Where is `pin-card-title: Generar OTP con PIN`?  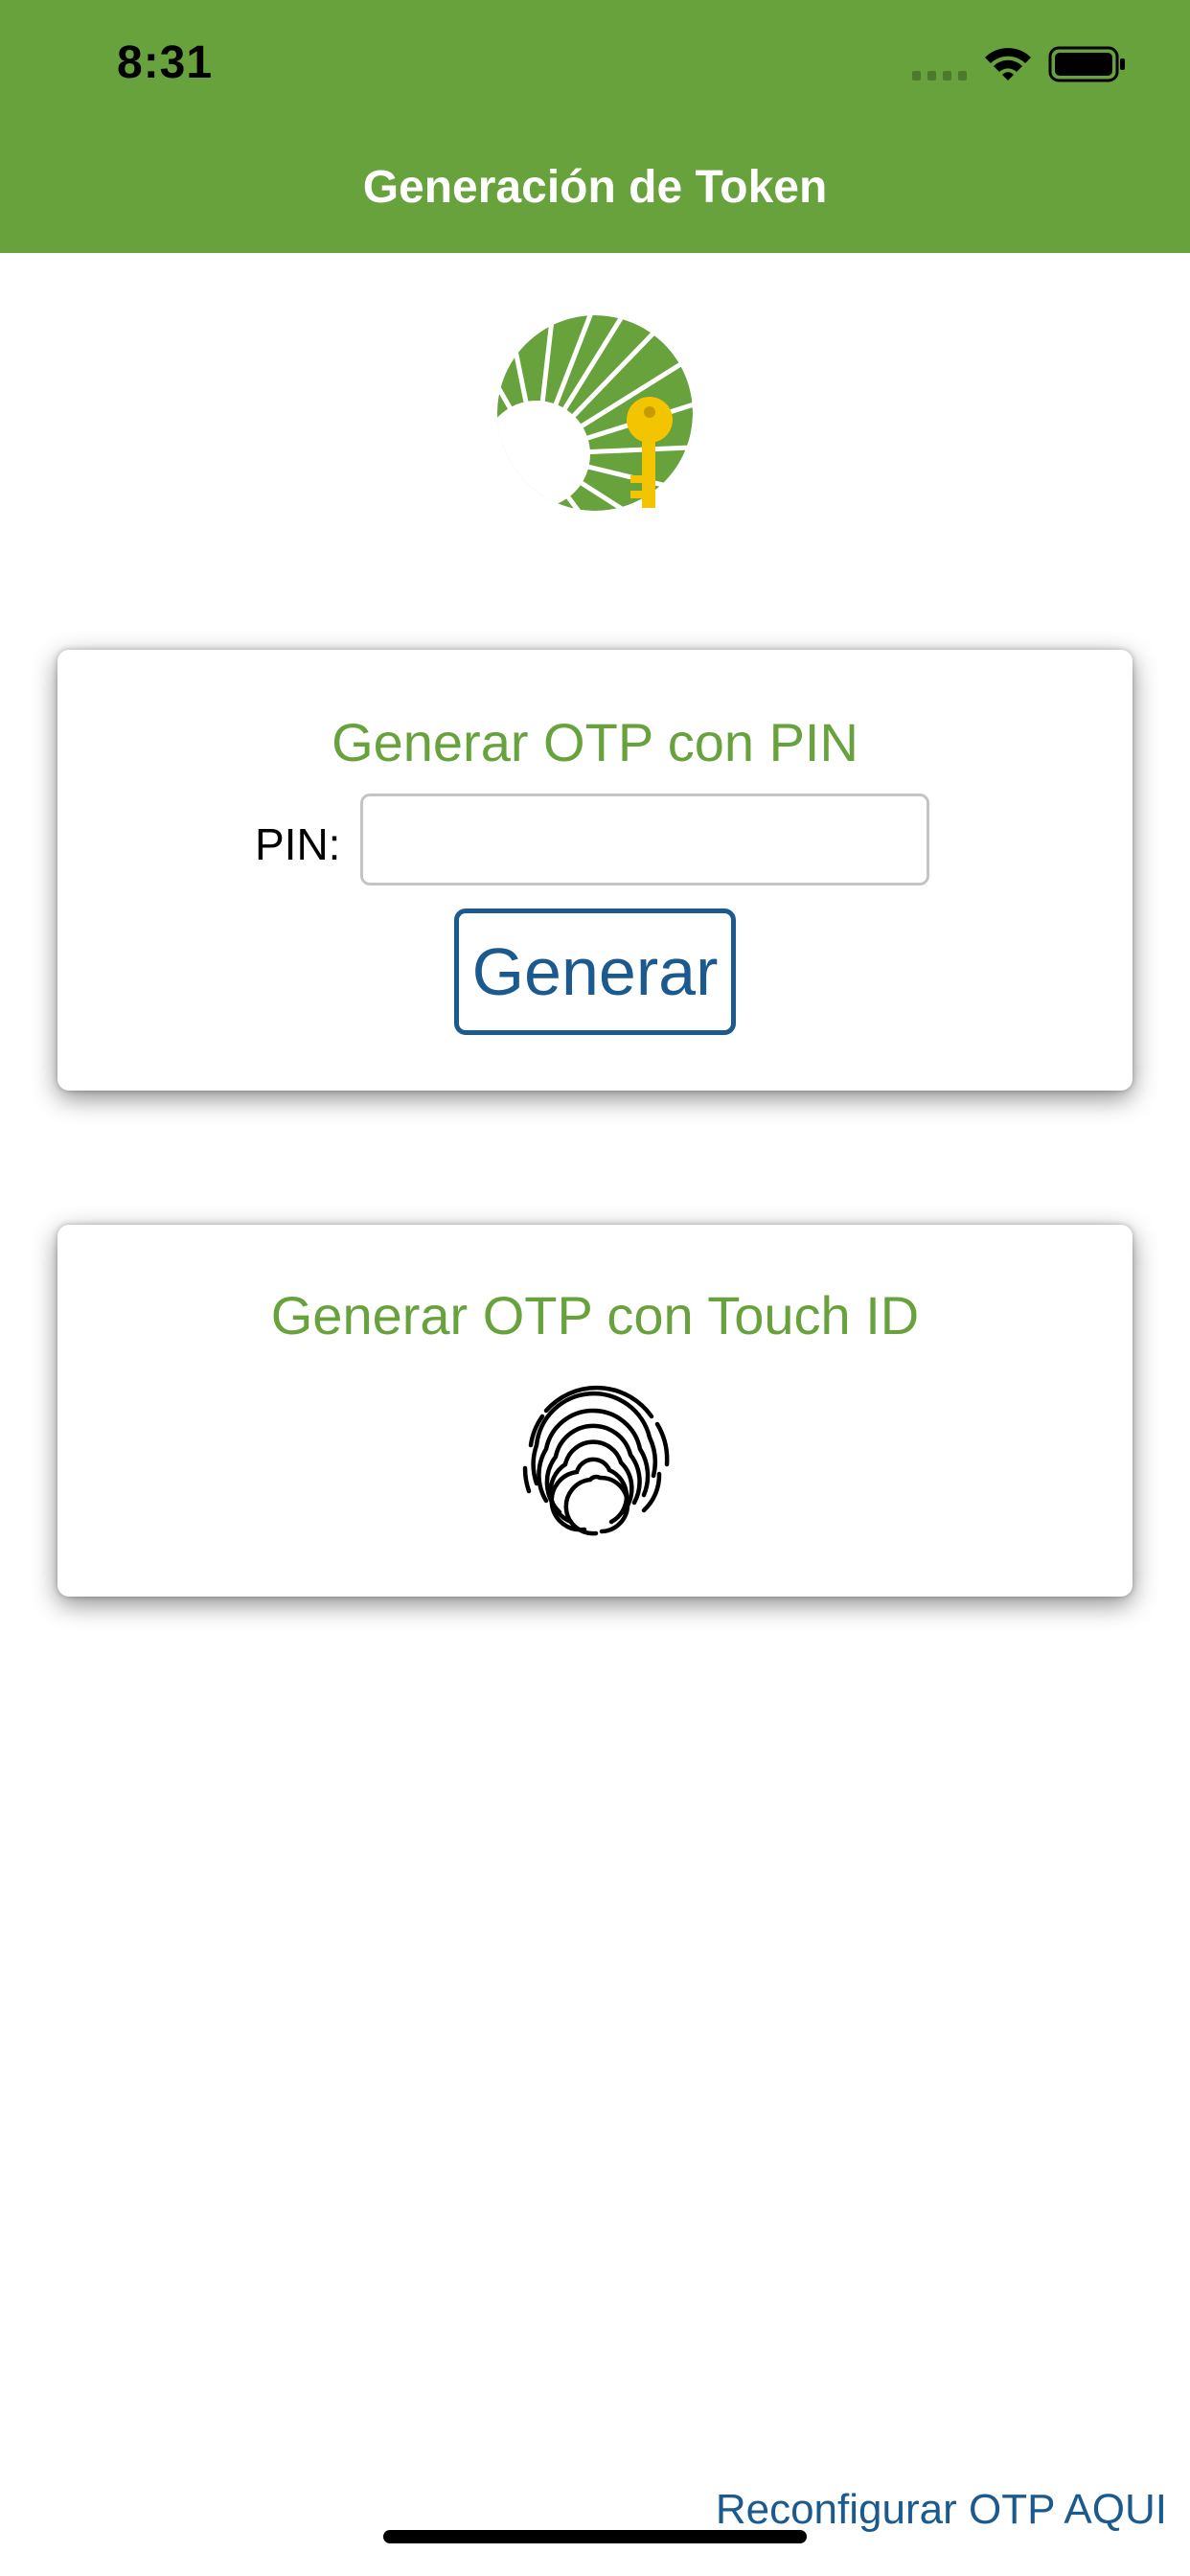 pin-card-title: Generar OTP con PIN is located at coordinates (595, 742).